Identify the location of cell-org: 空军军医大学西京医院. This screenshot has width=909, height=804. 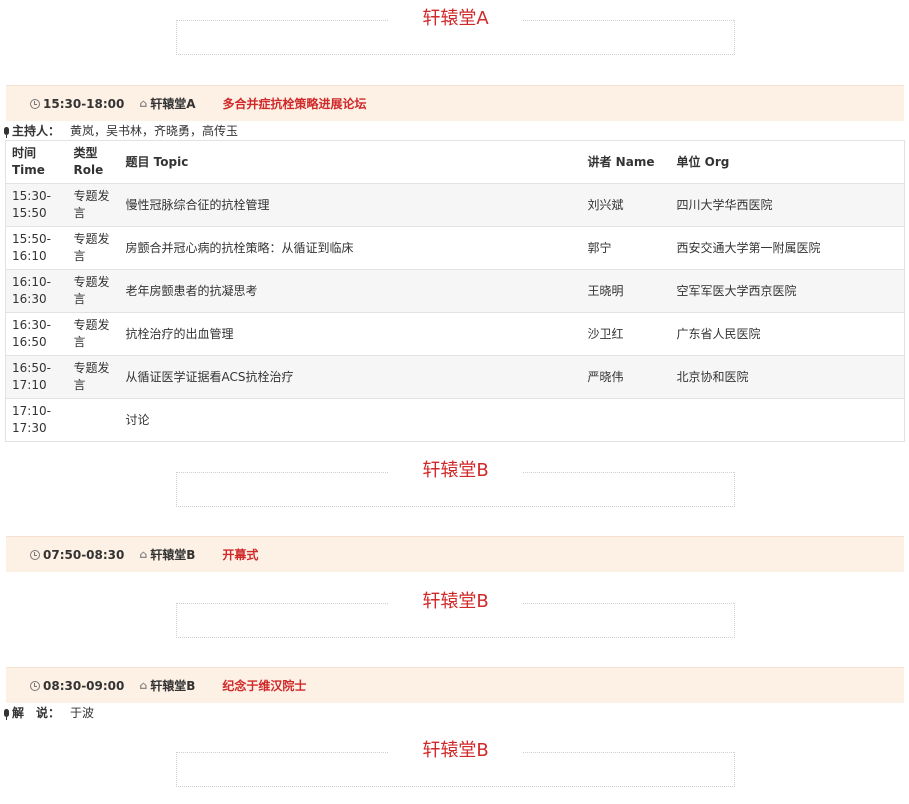
(787, 291).